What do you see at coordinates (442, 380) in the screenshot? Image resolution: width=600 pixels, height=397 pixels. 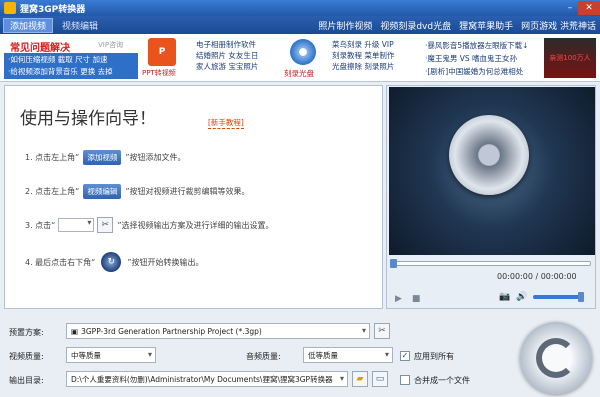 I see `merge-label: 合并成一个文件` at bounding box center [442, 380].